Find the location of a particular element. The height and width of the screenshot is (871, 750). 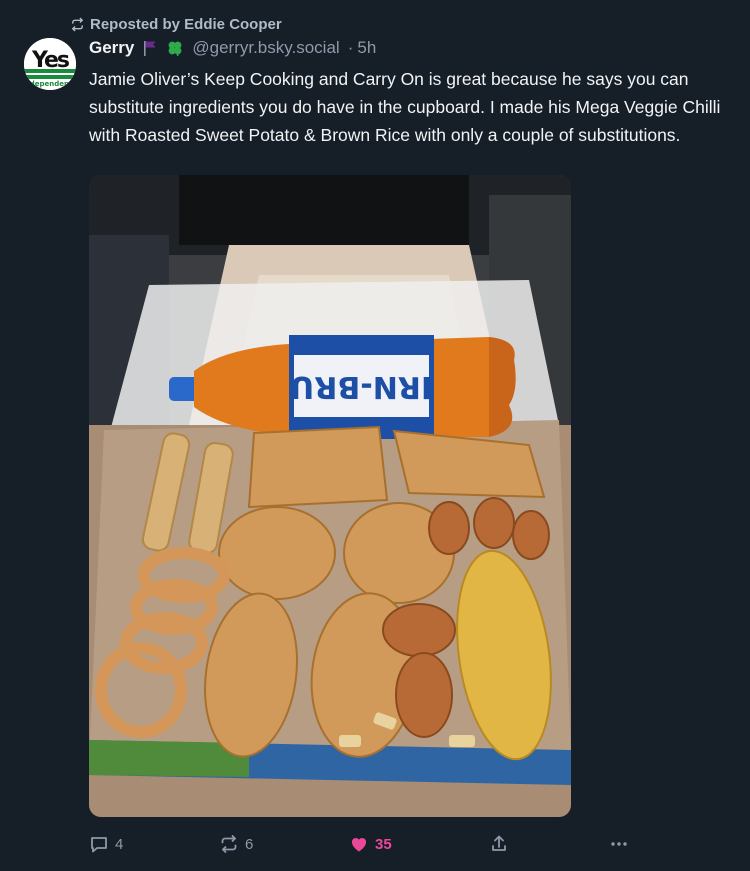

reply-button: 4 is located at coordinates (106, 844).